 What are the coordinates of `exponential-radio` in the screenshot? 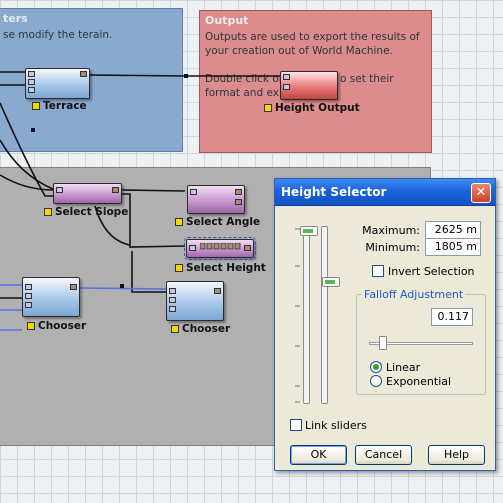 It's located at (376, 381).